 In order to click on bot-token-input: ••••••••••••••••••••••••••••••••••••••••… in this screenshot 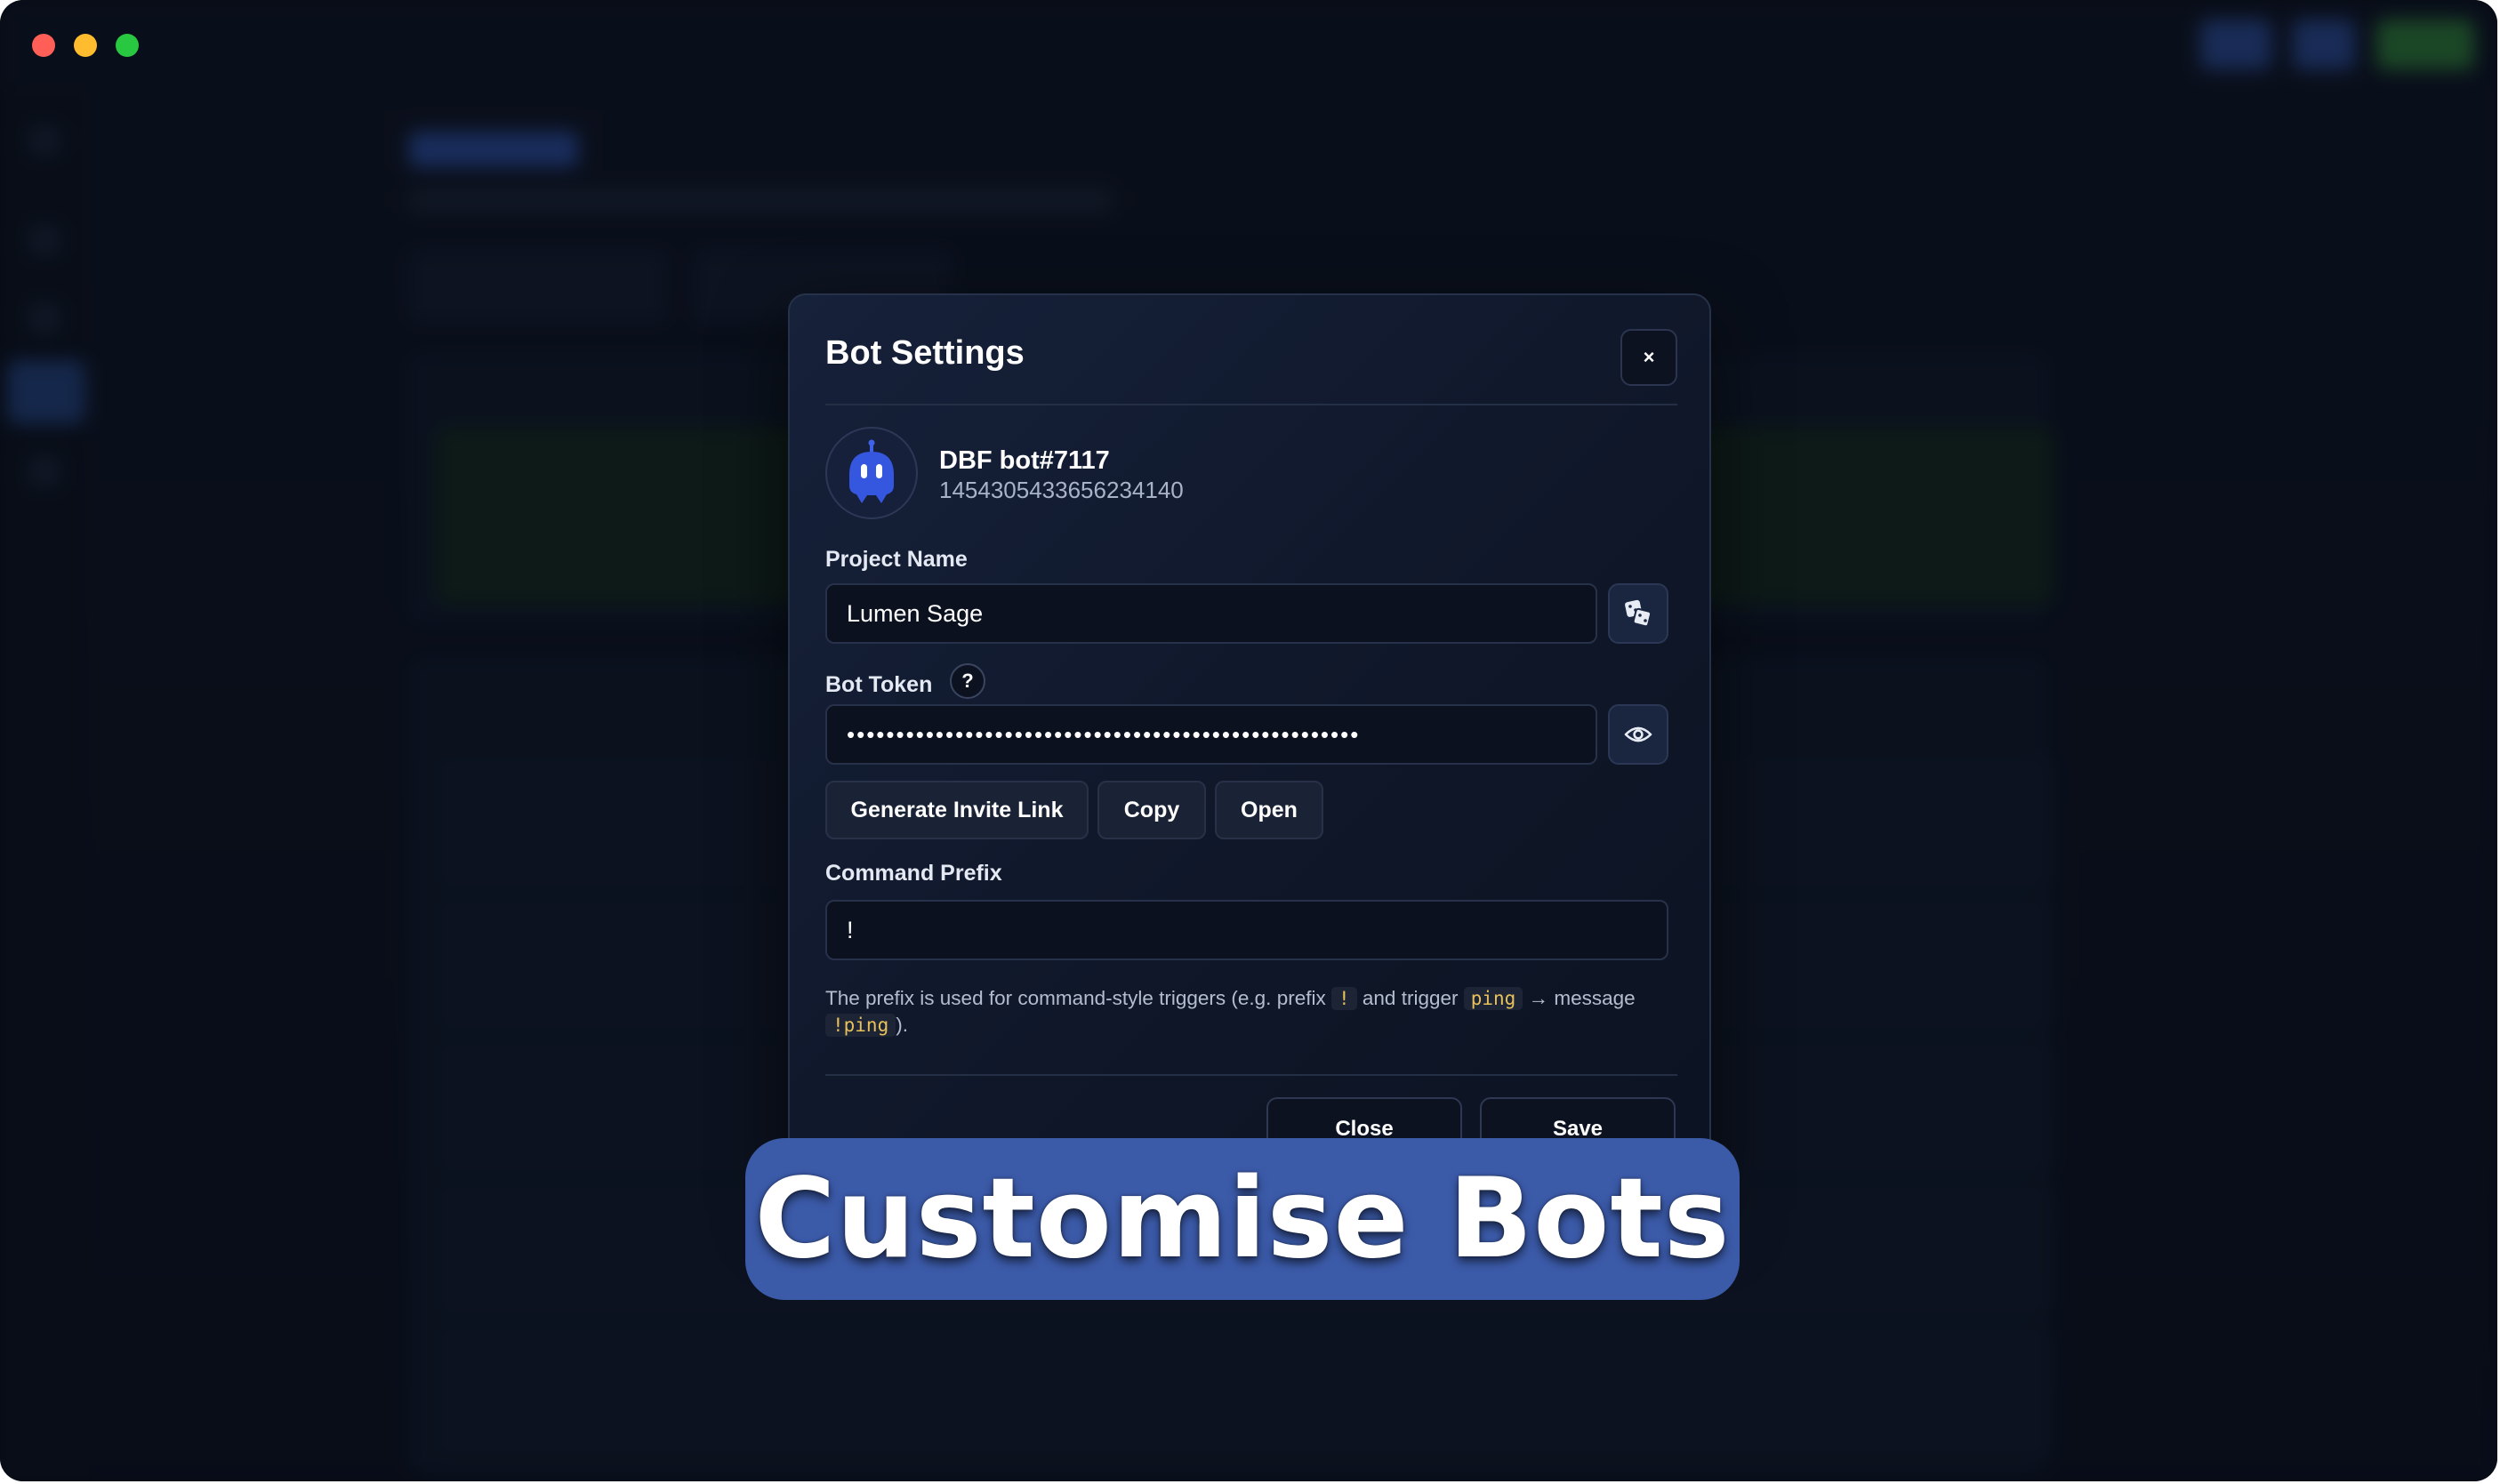, I will do `click(1211, 734)`.